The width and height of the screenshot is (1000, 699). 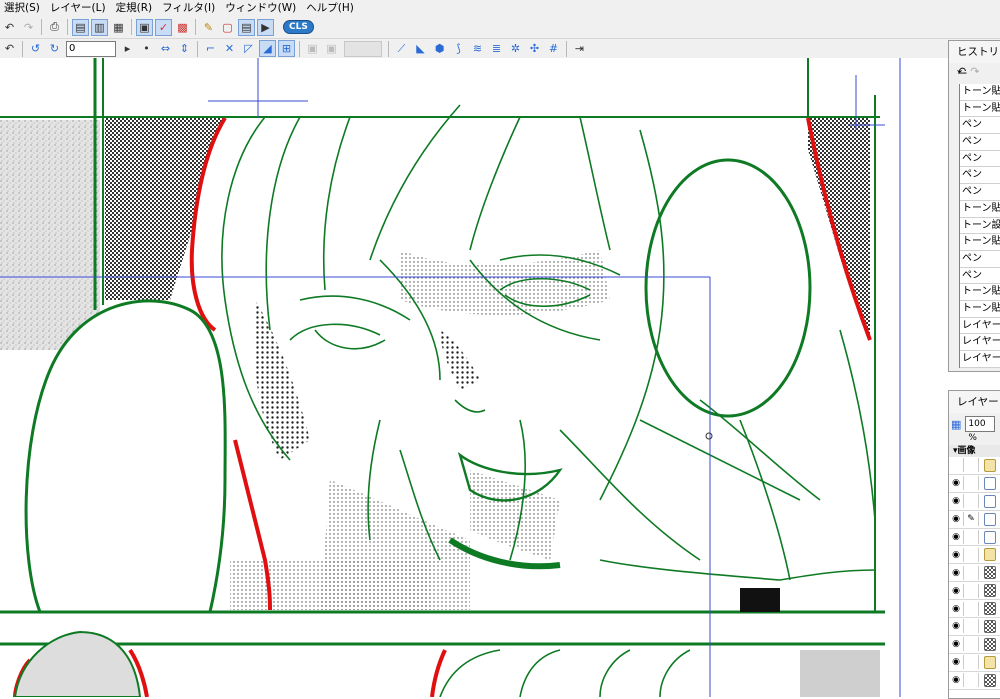 What do you see at coordinates (118, 27) in the screenshot?
I see `story-view-icon: ▦` at bounding box center [118, 27].